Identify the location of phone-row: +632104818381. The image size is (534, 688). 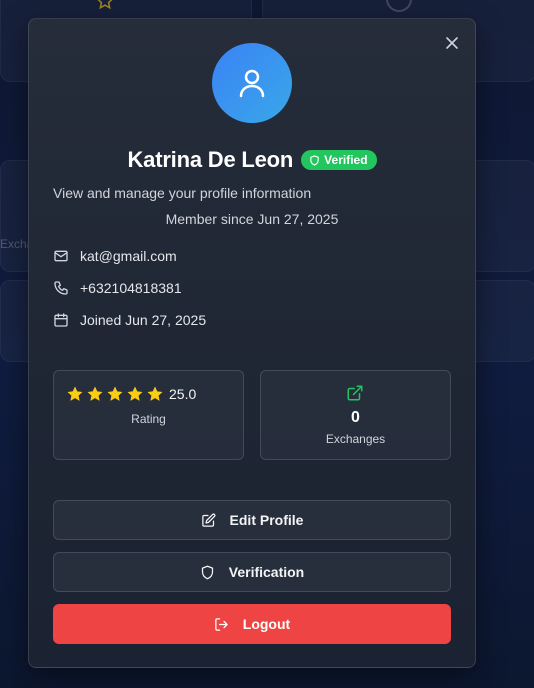
(117, 288).